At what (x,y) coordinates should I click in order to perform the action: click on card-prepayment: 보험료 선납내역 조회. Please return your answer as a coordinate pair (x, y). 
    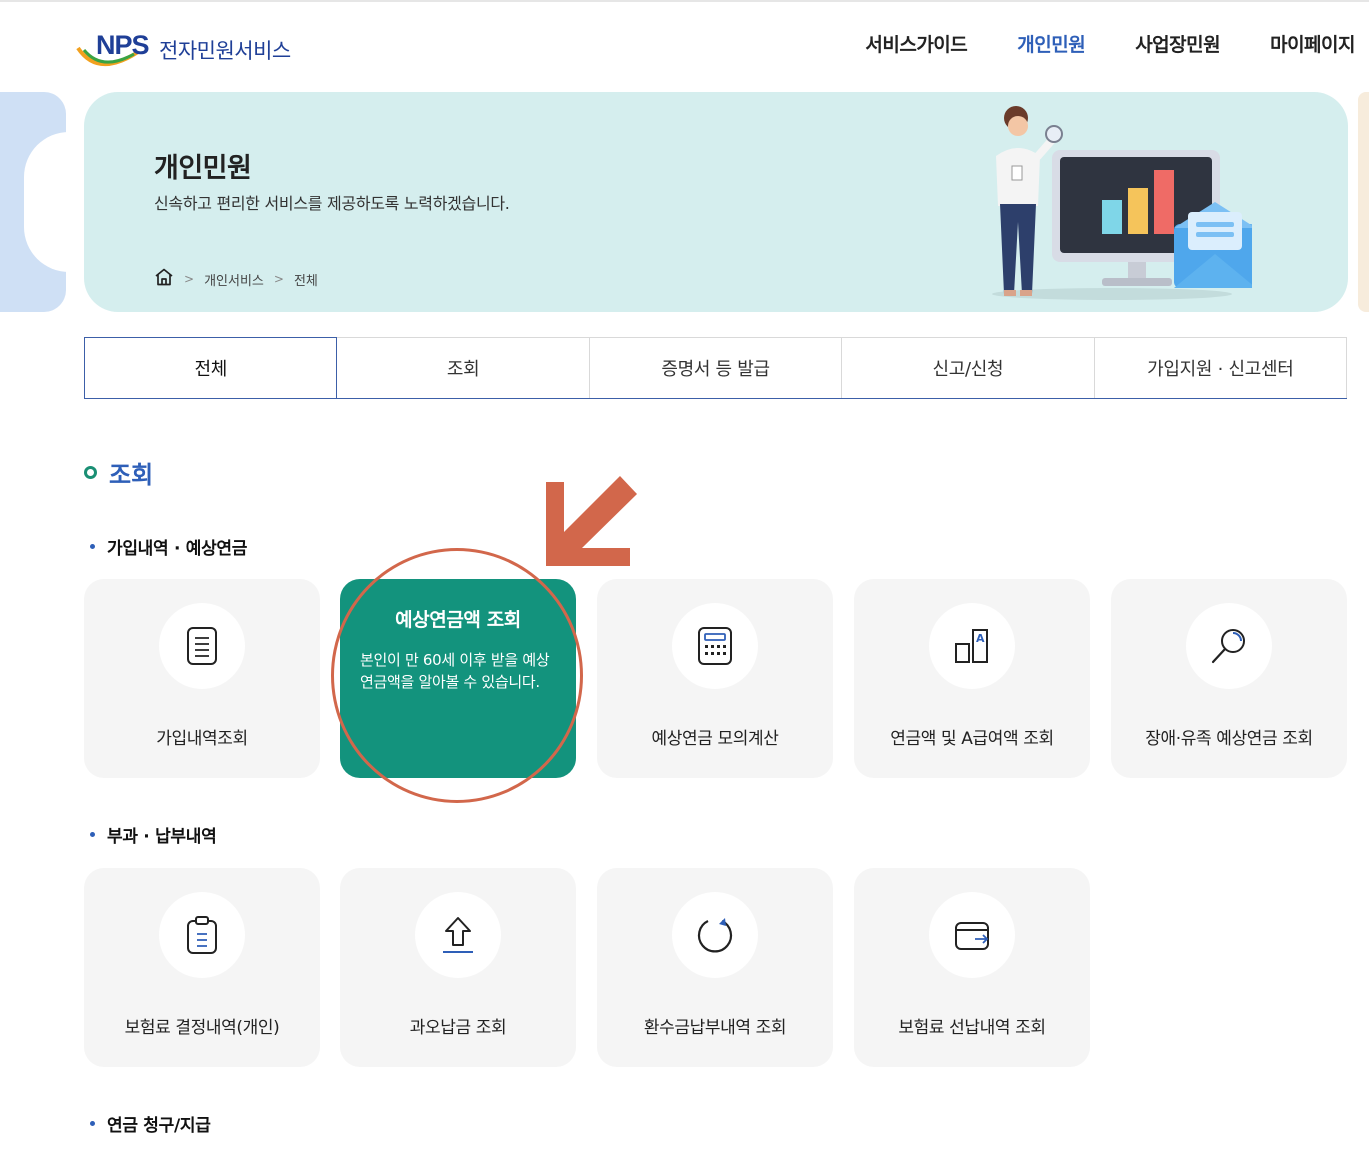
    Looking at the image, I should click on (972, 967).